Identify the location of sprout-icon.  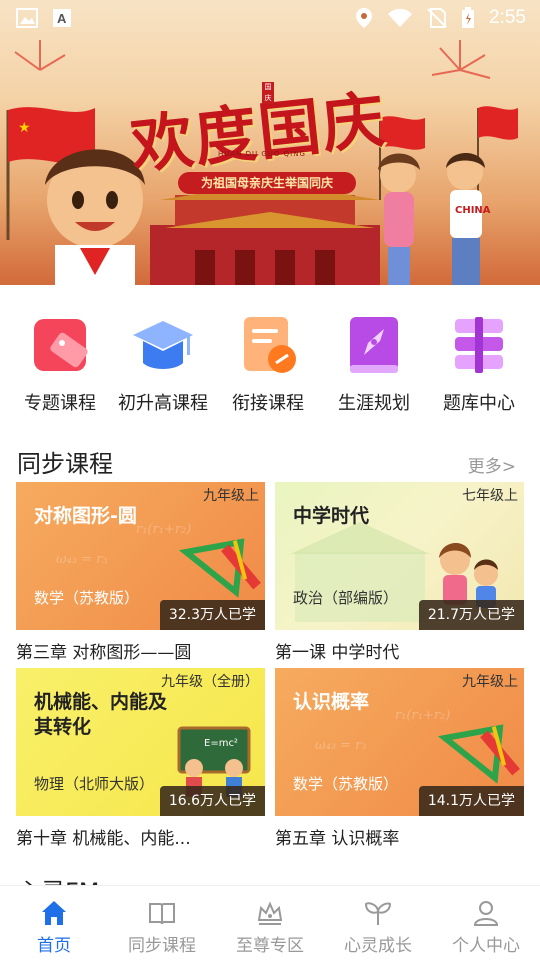
(378, 913).